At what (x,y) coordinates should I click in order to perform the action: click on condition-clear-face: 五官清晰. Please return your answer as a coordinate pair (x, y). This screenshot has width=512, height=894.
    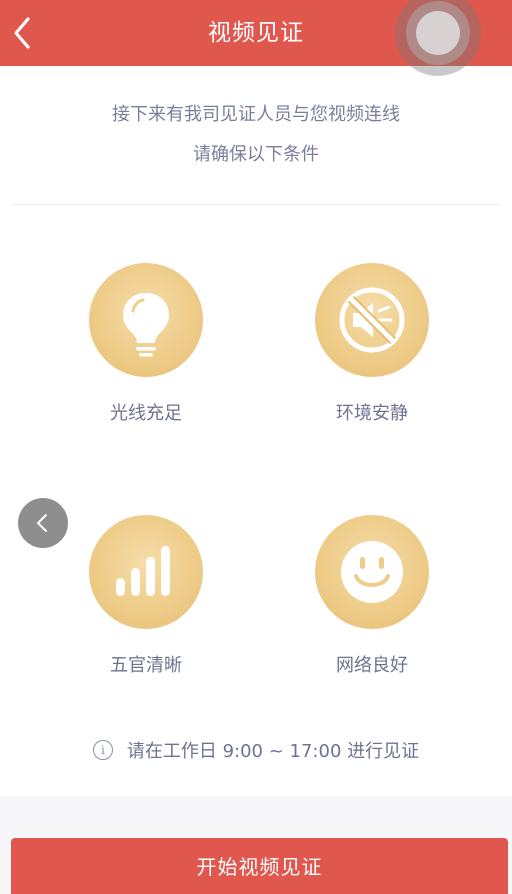
    Looking at the image, I should click on (146, 597).